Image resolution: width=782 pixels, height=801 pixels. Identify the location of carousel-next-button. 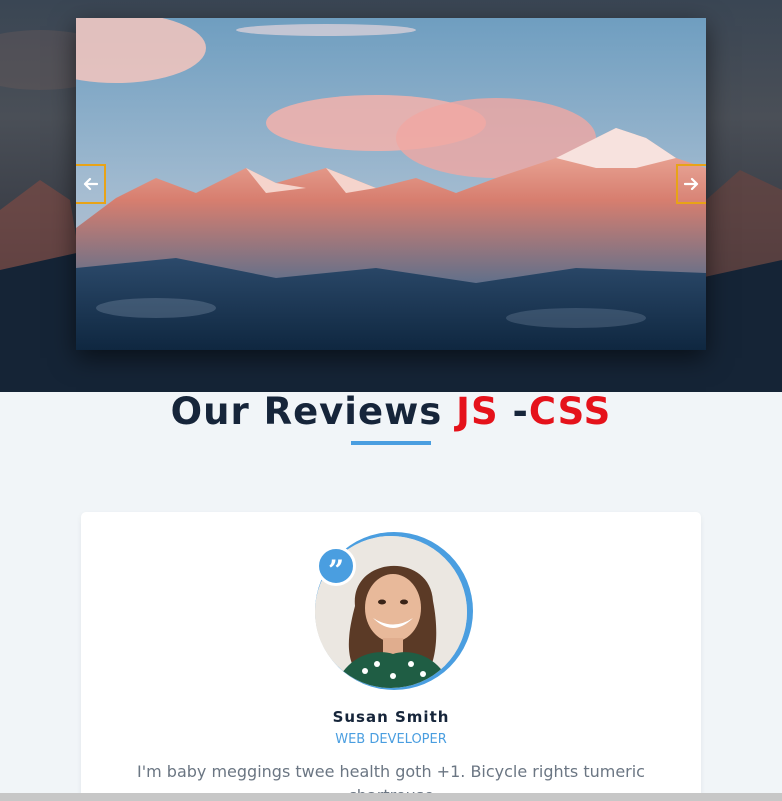
(691, 184).